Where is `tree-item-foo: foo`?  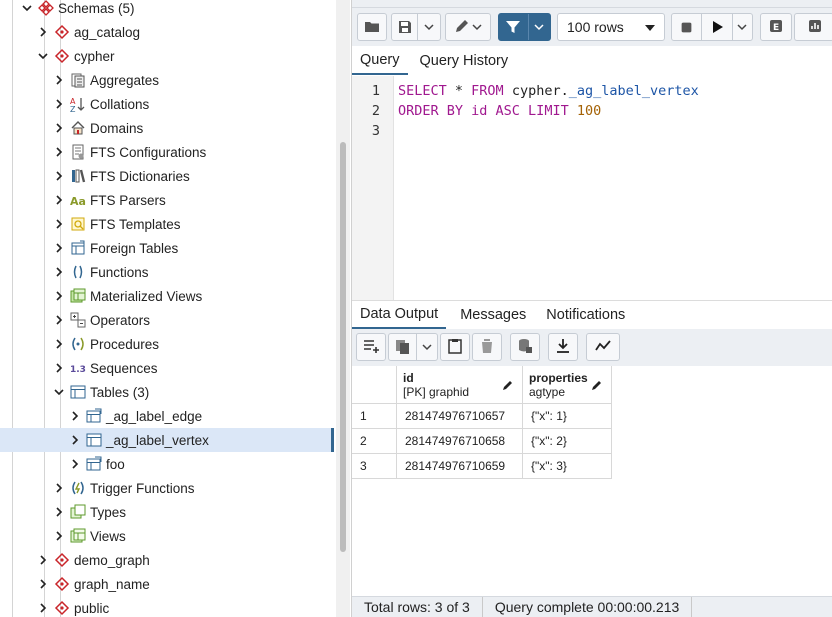 tree-item-foo: foo is located at coordinates (167, 464).